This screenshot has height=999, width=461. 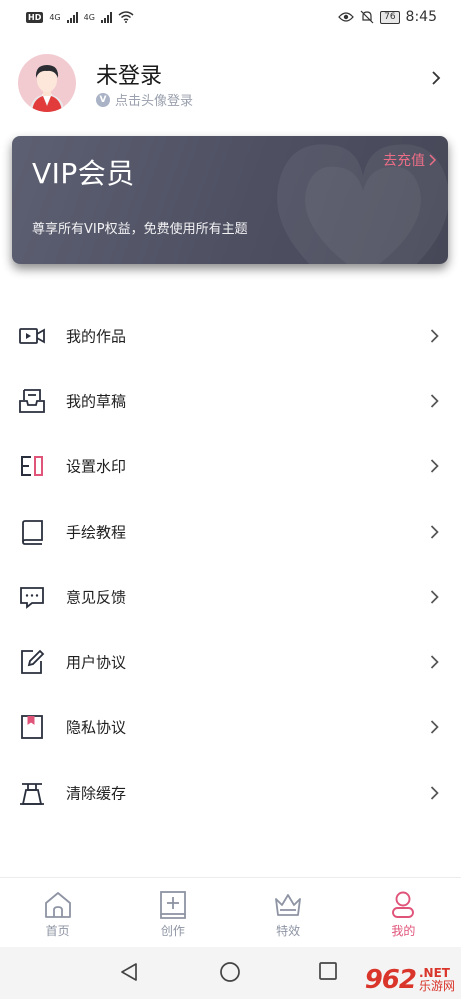 What do you see at coordinates (230, 400) in the screenshot?
I see `menu-item-my-drafts: 我的草稿` at bounding box center [230, 400].